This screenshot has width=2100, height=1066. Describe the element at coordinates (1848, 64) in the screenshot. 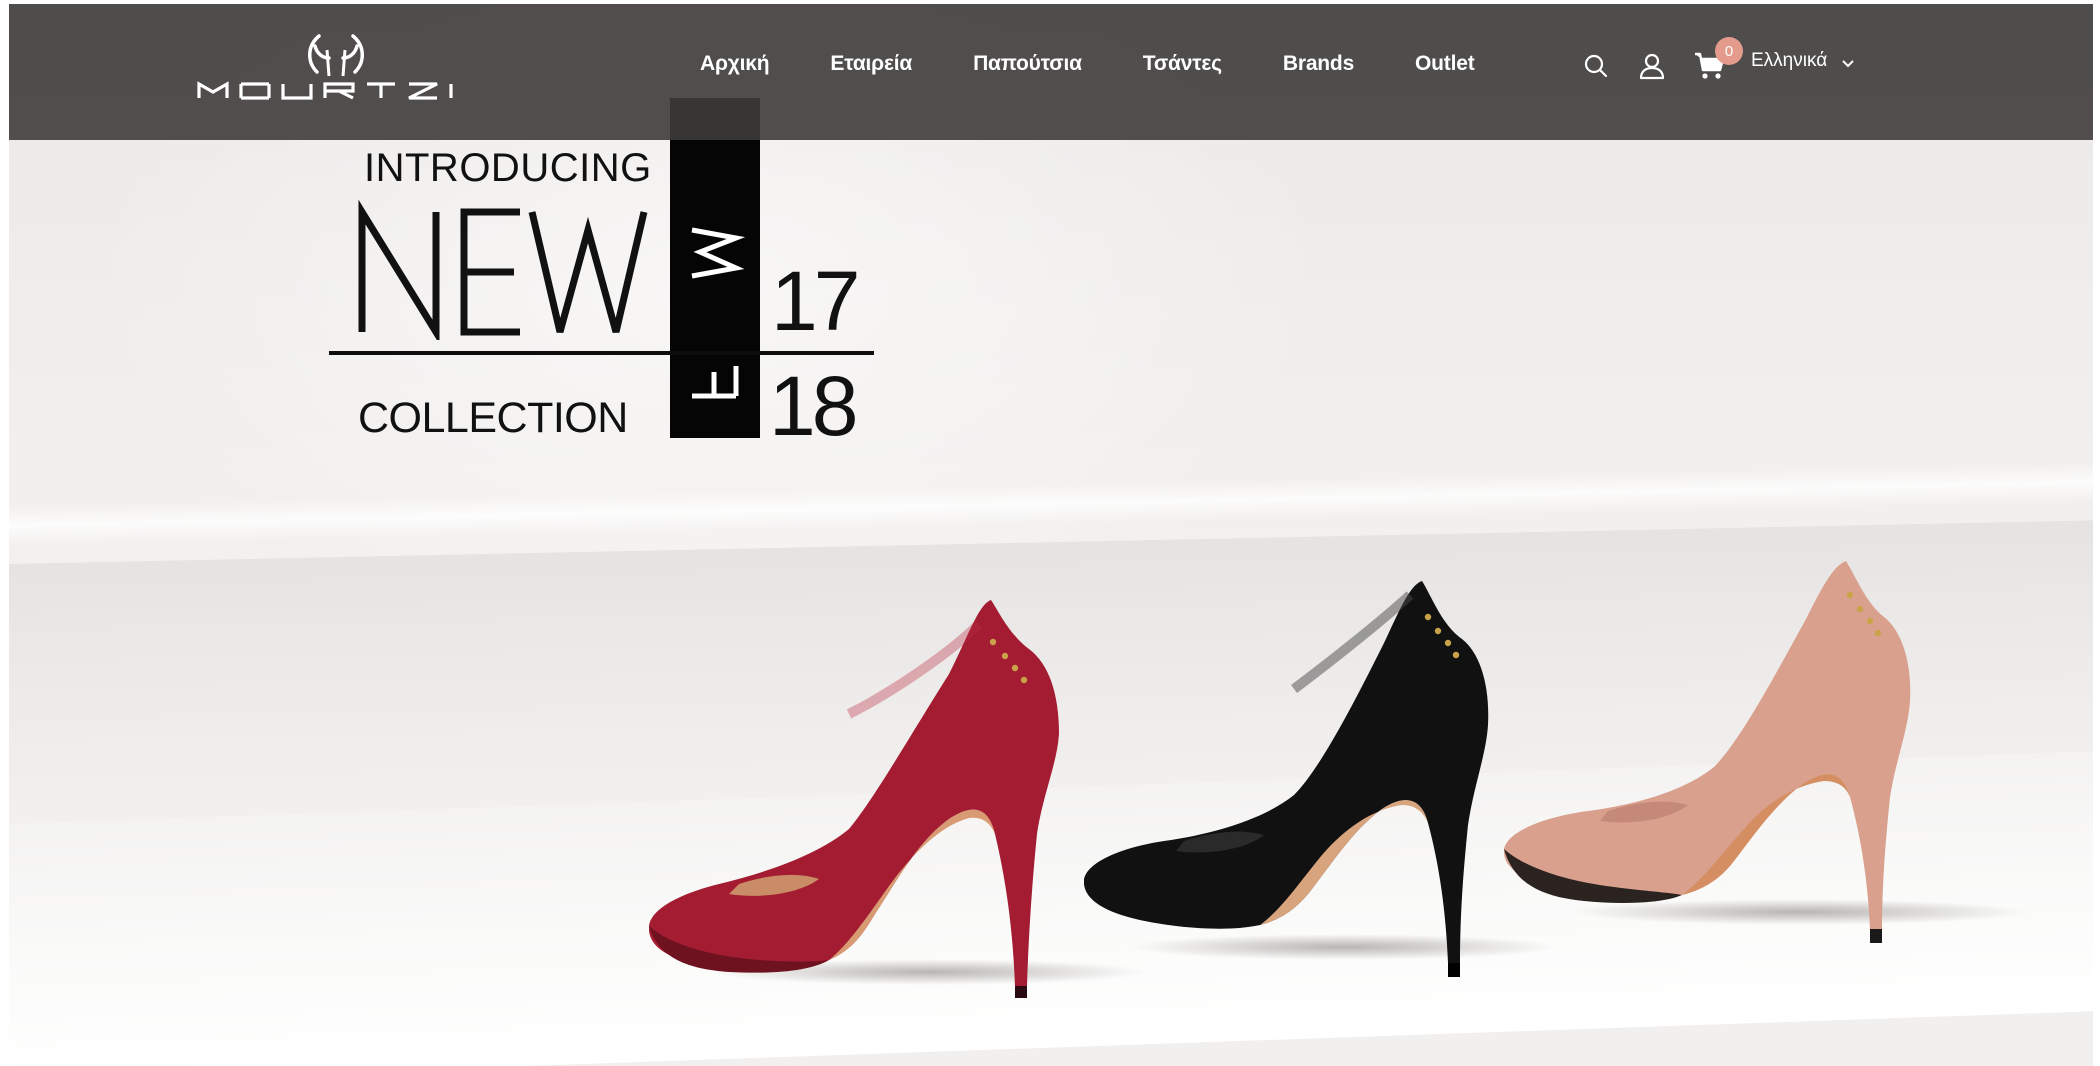

I see `chevron-down-icon` at that location.